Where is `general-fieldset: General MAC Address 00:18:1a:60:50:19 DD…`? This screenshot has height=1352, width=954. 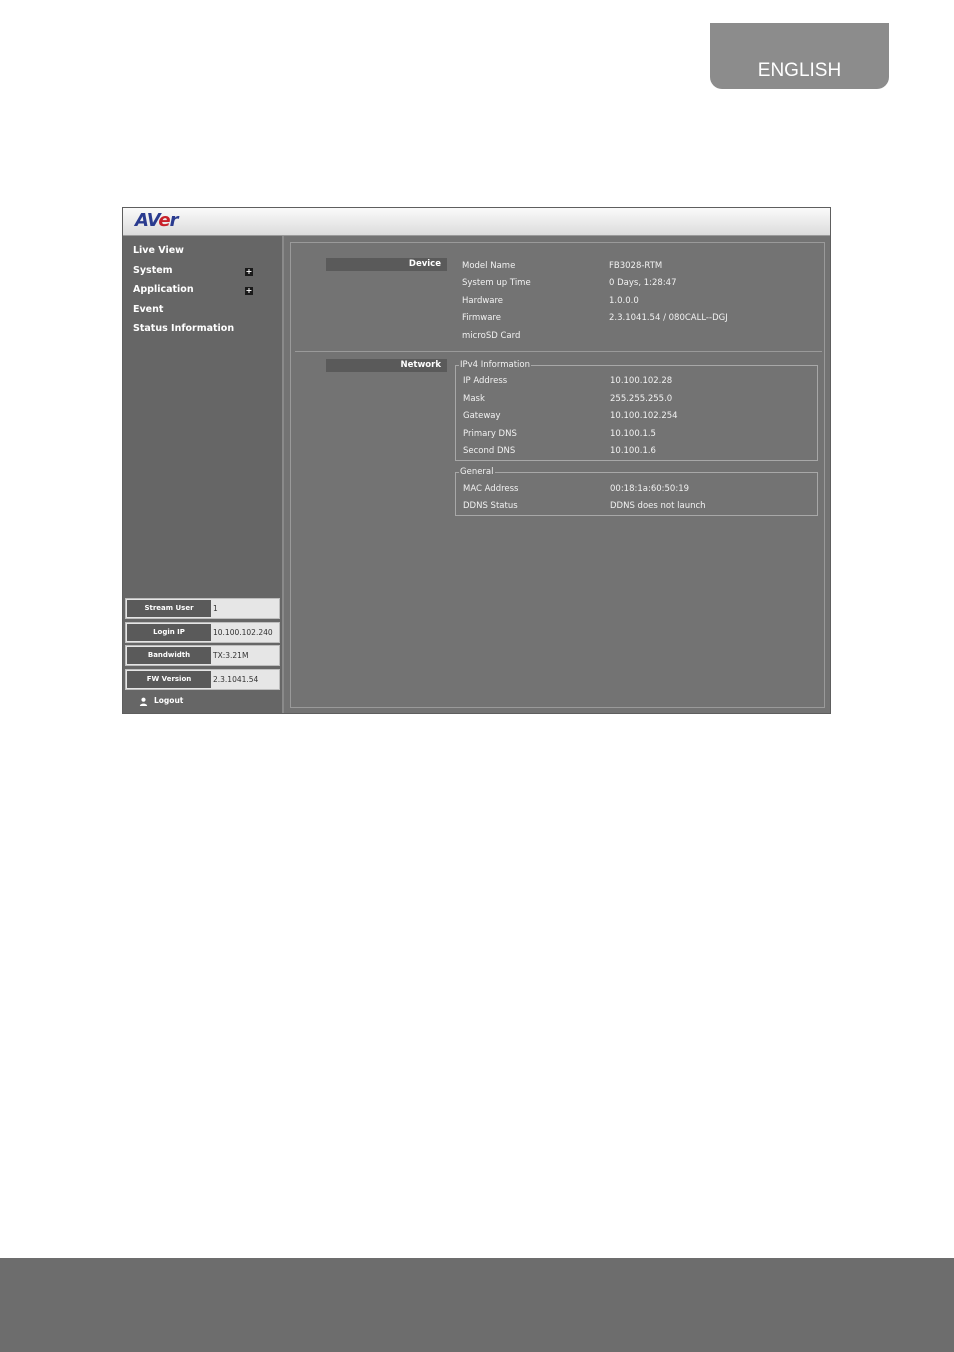 general-fieldset: General MAC Address 00:18:1a:60:50:19 DD… is located at coordinates (636, 491).